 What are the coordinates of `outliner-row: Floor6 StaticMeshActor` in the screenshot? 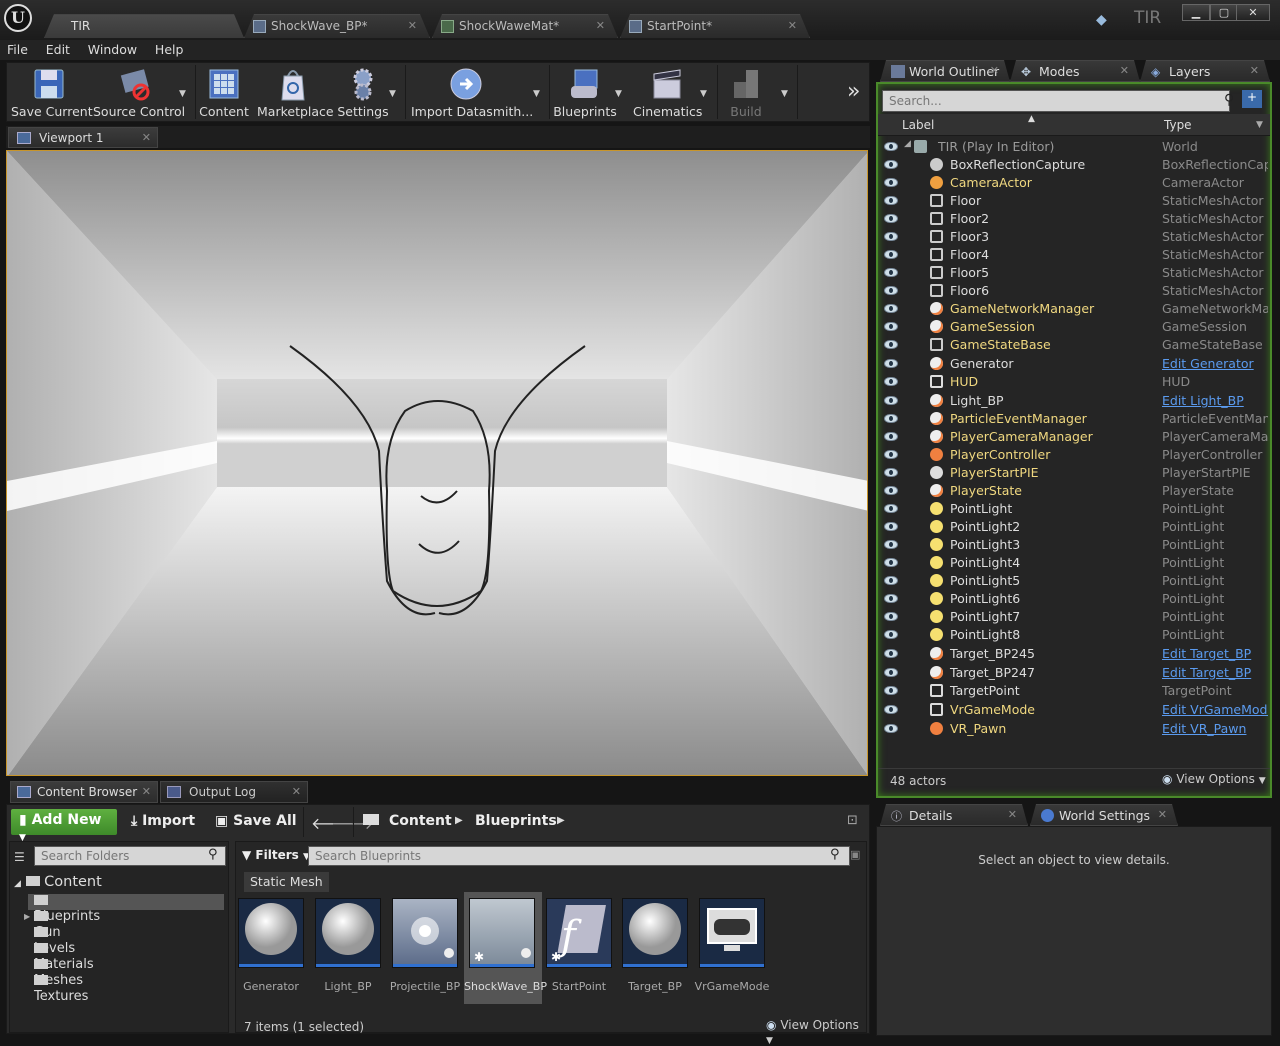 It's located at (1074, 291).